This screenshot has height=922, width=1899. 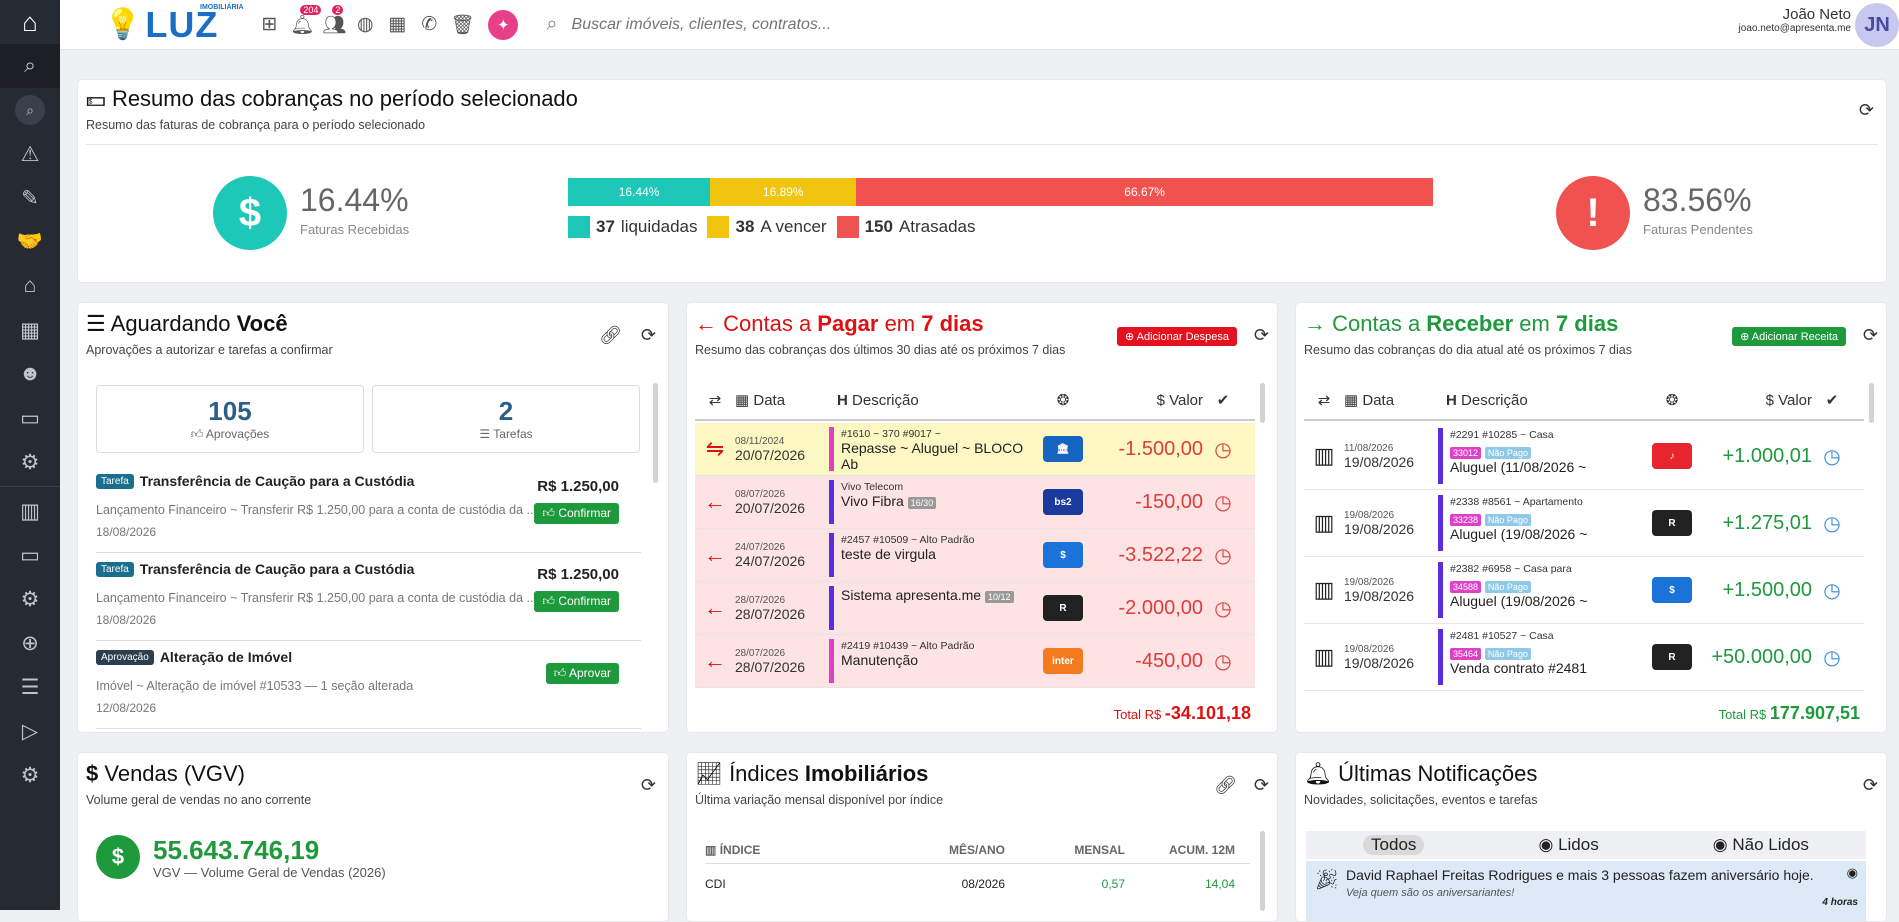 I want to click on user-info: João Neto joao.neto@apresenta.me, so click(x=1795, y=20).